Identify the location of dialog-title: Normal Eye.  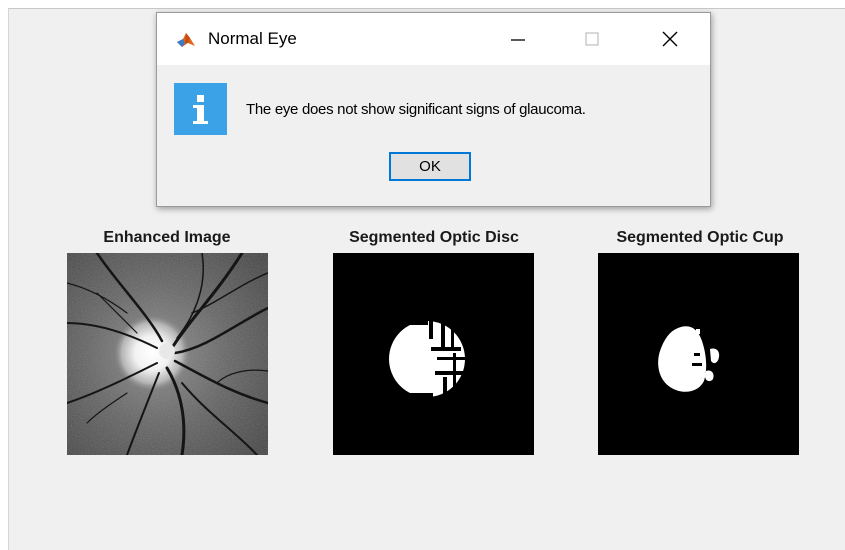
(252, 38).